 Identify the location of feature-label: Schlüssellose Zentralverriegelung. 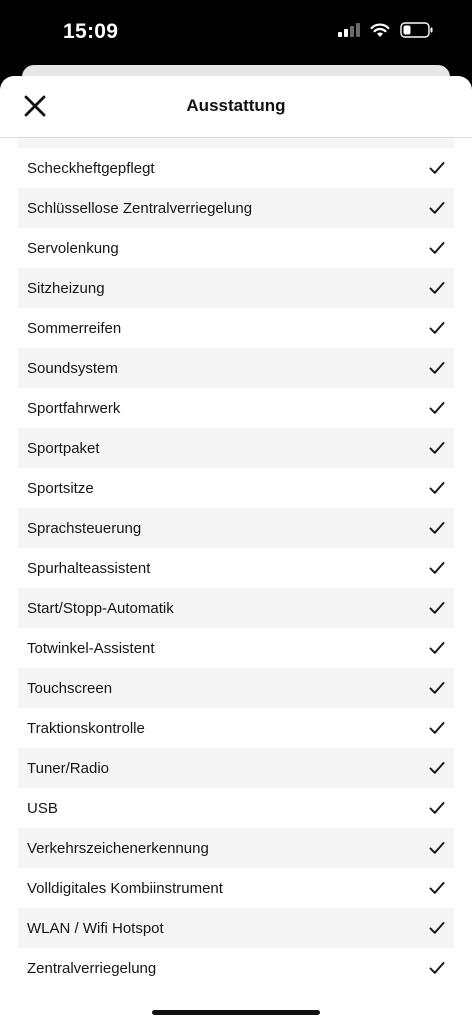
(140, 208).